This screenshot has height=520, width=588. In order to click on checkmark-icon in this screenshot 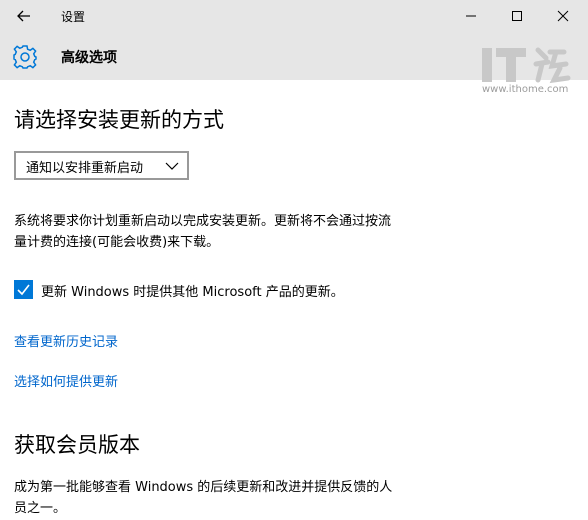, I will do `click(23, 290)`.